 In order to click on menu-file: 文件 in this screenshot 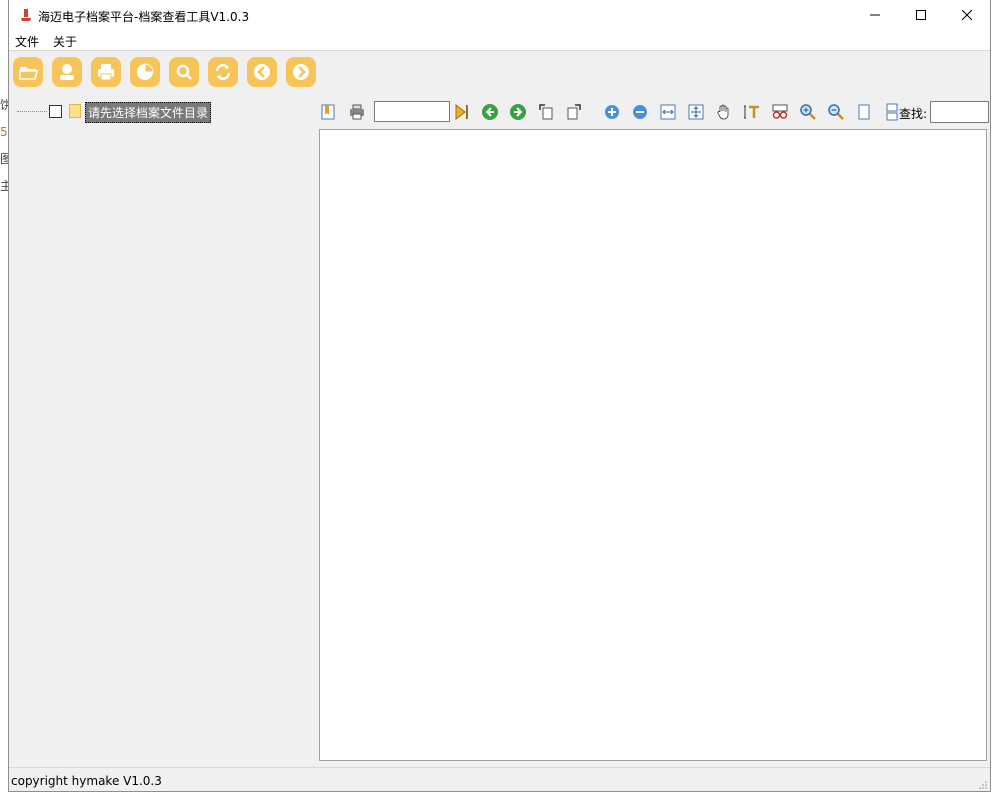, I will do `click(27, 41)`.